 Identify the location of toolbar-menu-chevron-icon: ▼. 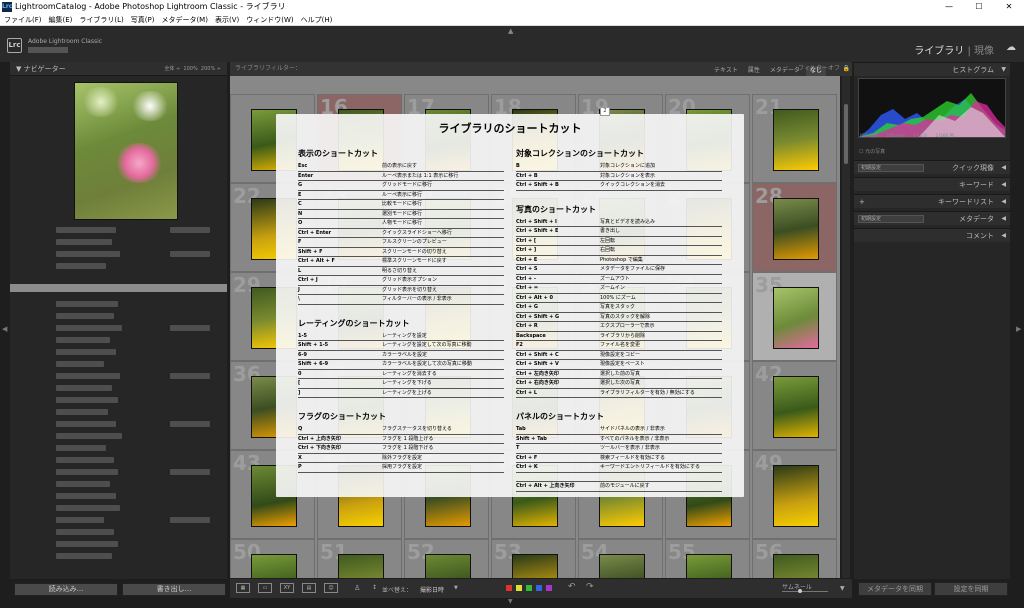
(842, 588).